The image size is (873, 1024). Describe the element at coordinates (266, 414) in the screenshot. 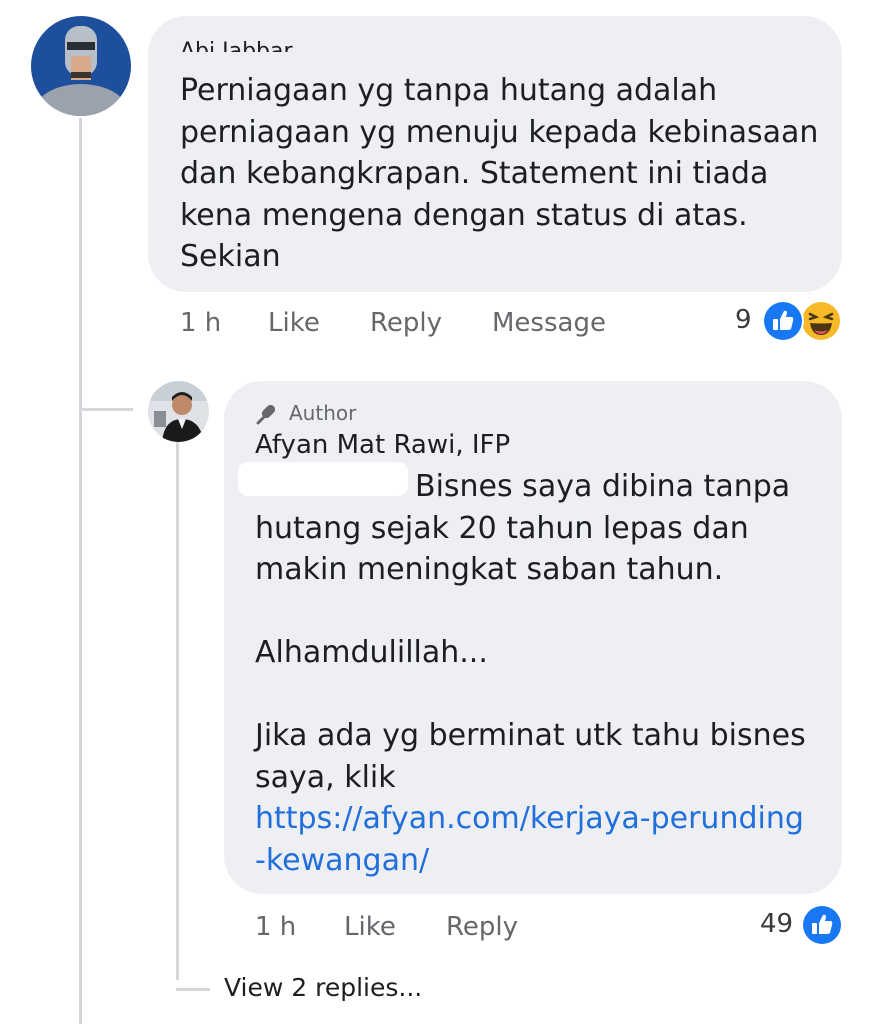

I see `microphone-icon` at that location.